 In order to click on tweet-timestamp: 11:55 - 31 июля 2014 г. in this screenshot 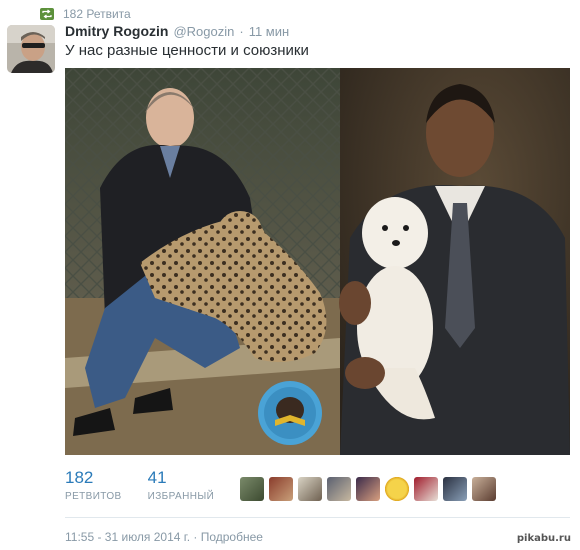, I will do `click(128, 537)`.